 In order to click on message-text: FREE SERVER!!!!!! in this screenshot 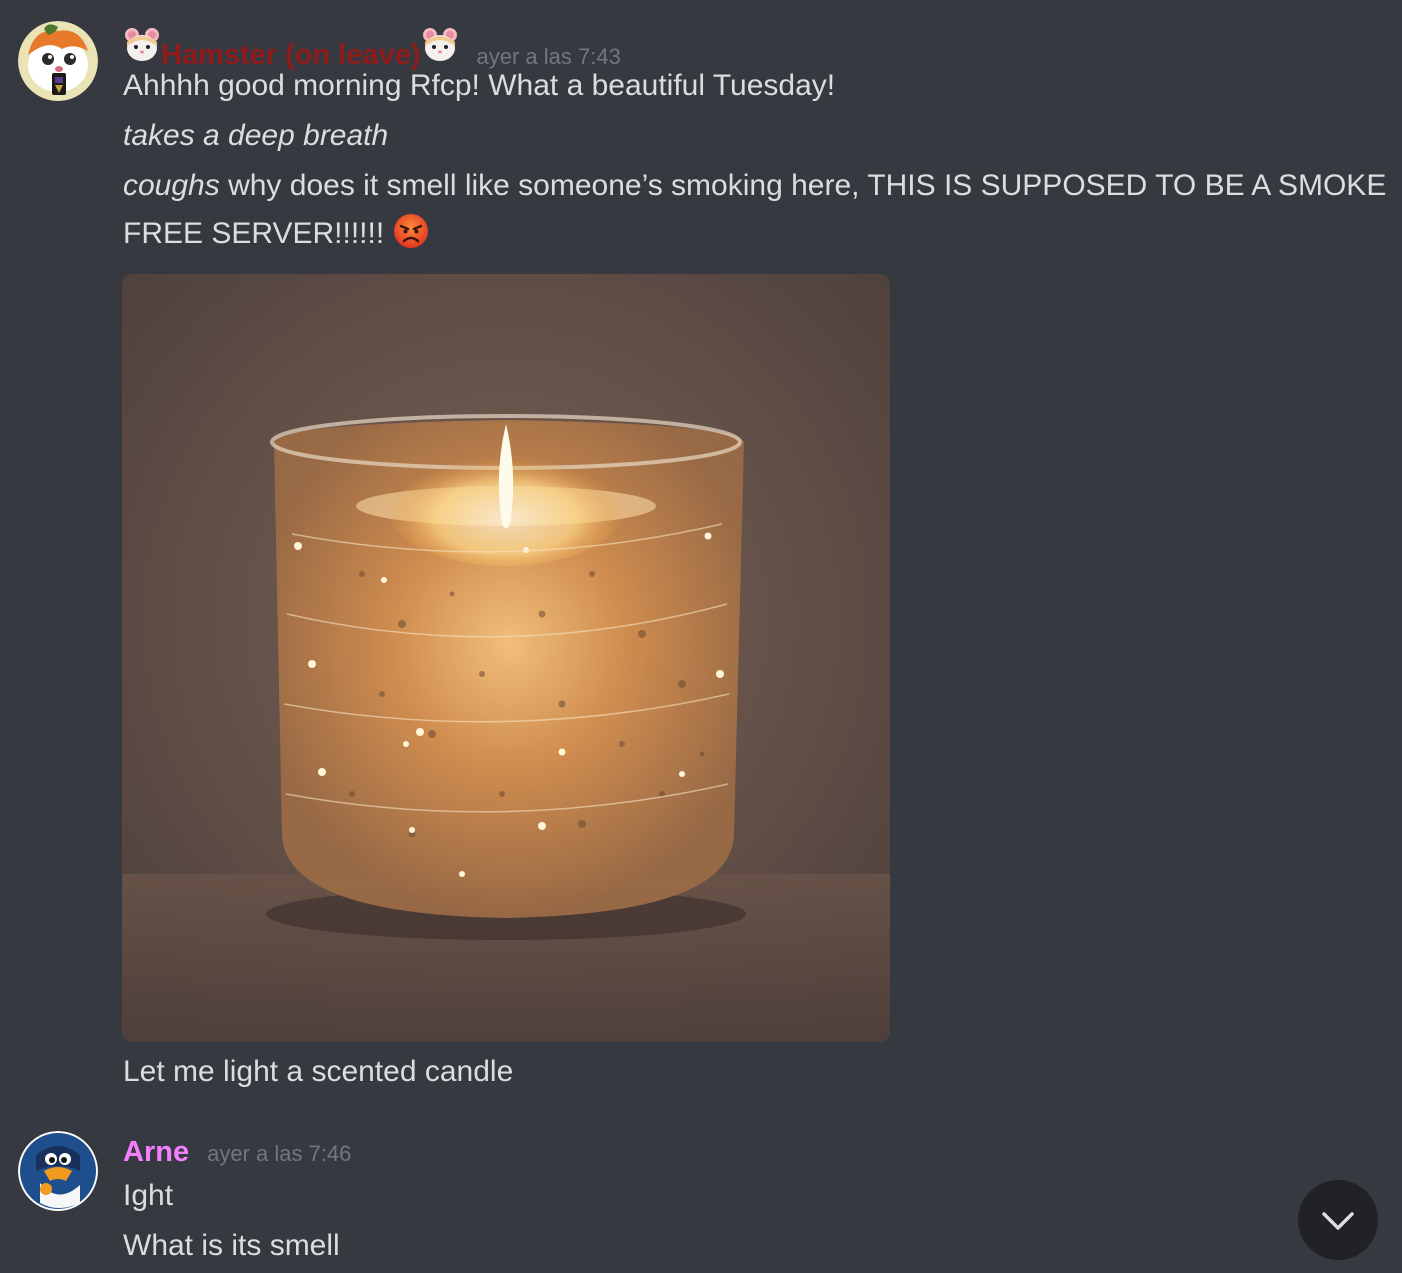, I will do `click(276, 234)`.